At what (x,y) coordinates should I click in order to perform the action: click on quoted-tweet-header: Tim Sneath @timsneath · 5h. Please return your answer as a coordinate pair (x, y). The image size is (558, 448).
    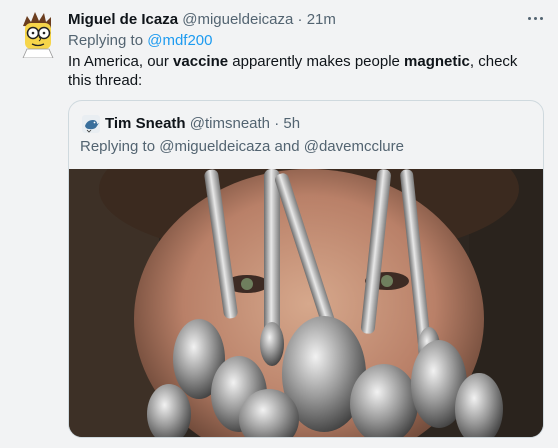
    Looking at the image, I should click on (202, 124).